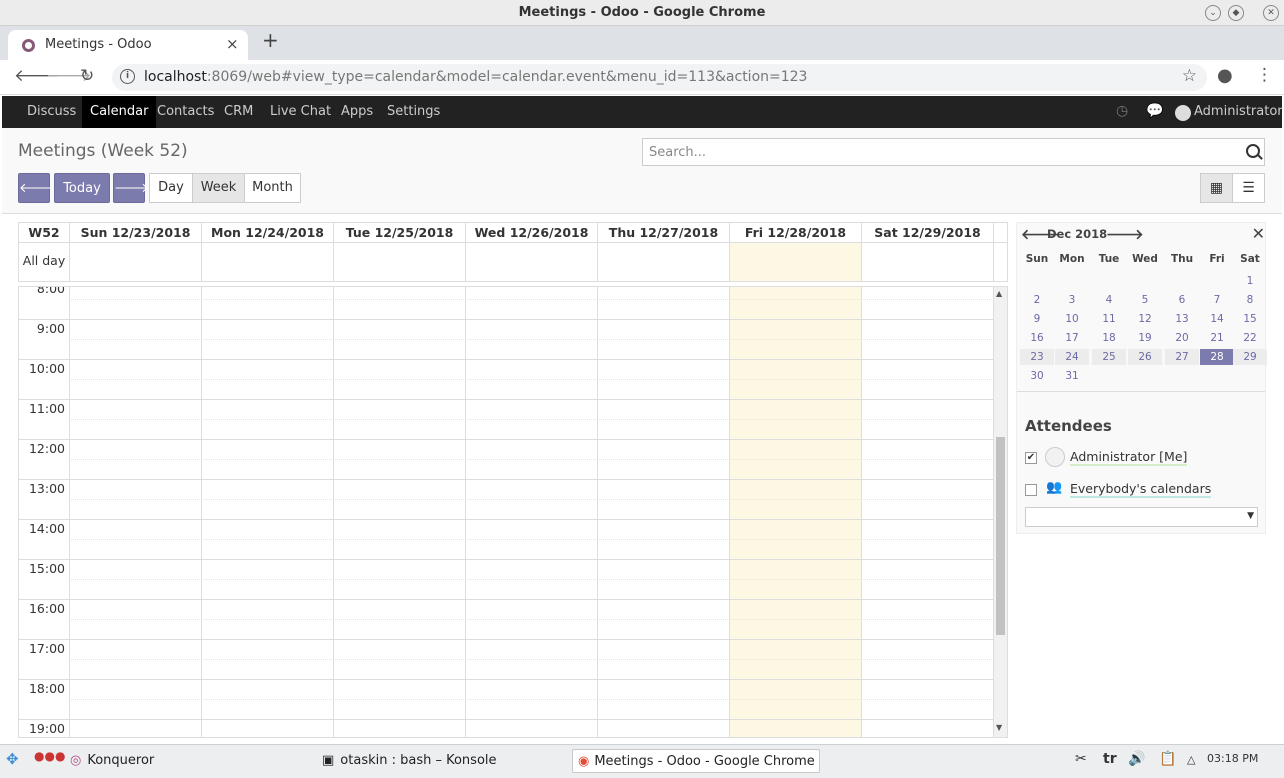 The height and width of the screenshot is (778, 1284). I want to click on hour-row: 9:00, so click(506, 339).